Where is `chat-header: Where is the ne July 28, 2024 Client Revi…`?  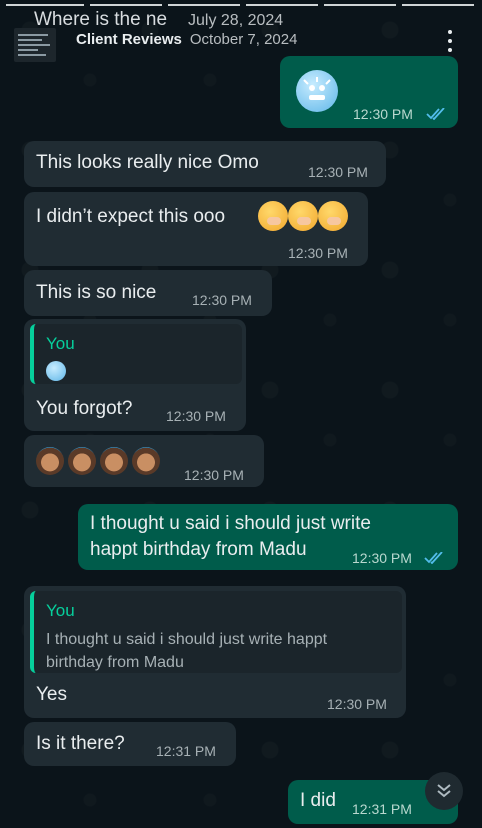 chat-header: Where is the ne July 28, 2024 Client Revi… is located at coordinates (241, 34).